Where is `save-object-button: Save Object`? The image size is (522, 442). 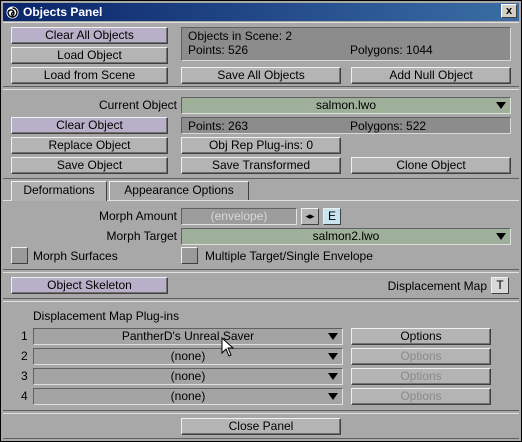 save-object-button: Save Object is located at coordinates (89, 165).